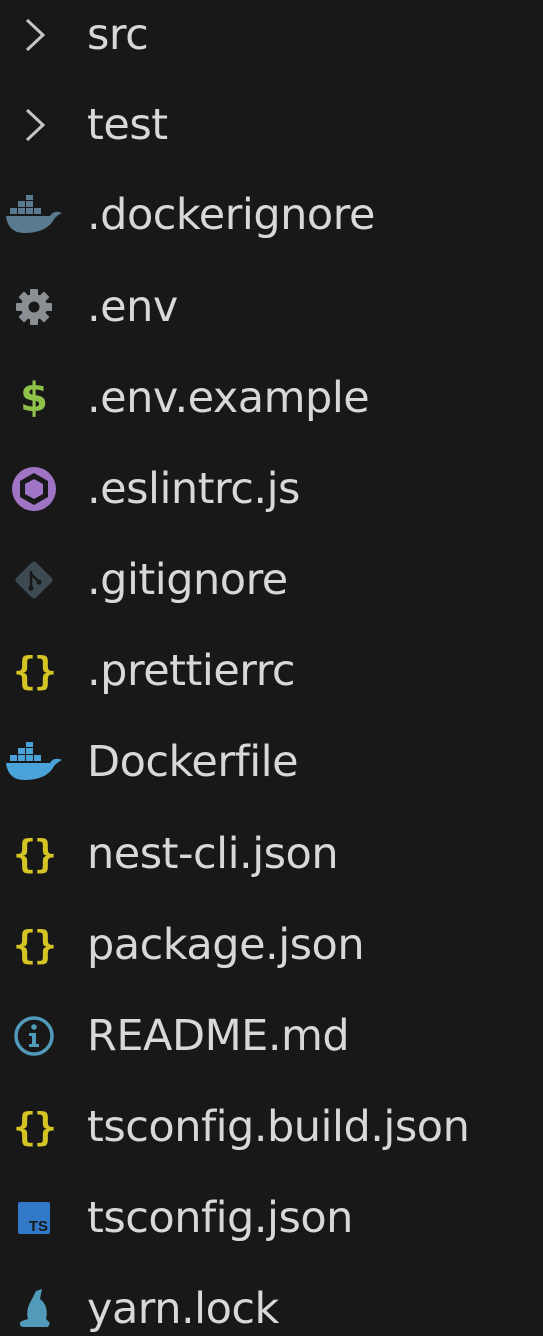  I want to click on file-yarn-lock: yarn.lock, so click(271, 1299).